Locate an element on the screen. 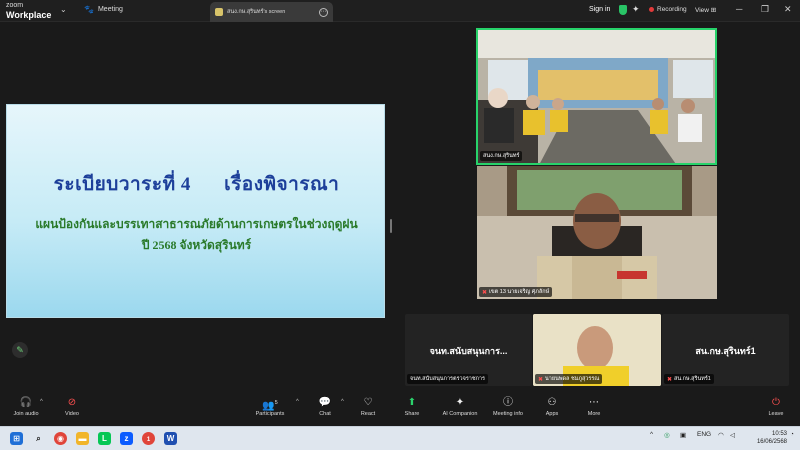 Image resolution: width=800 pixels, height=450 pixels. view-label: View is located at coordinates (702, 10).